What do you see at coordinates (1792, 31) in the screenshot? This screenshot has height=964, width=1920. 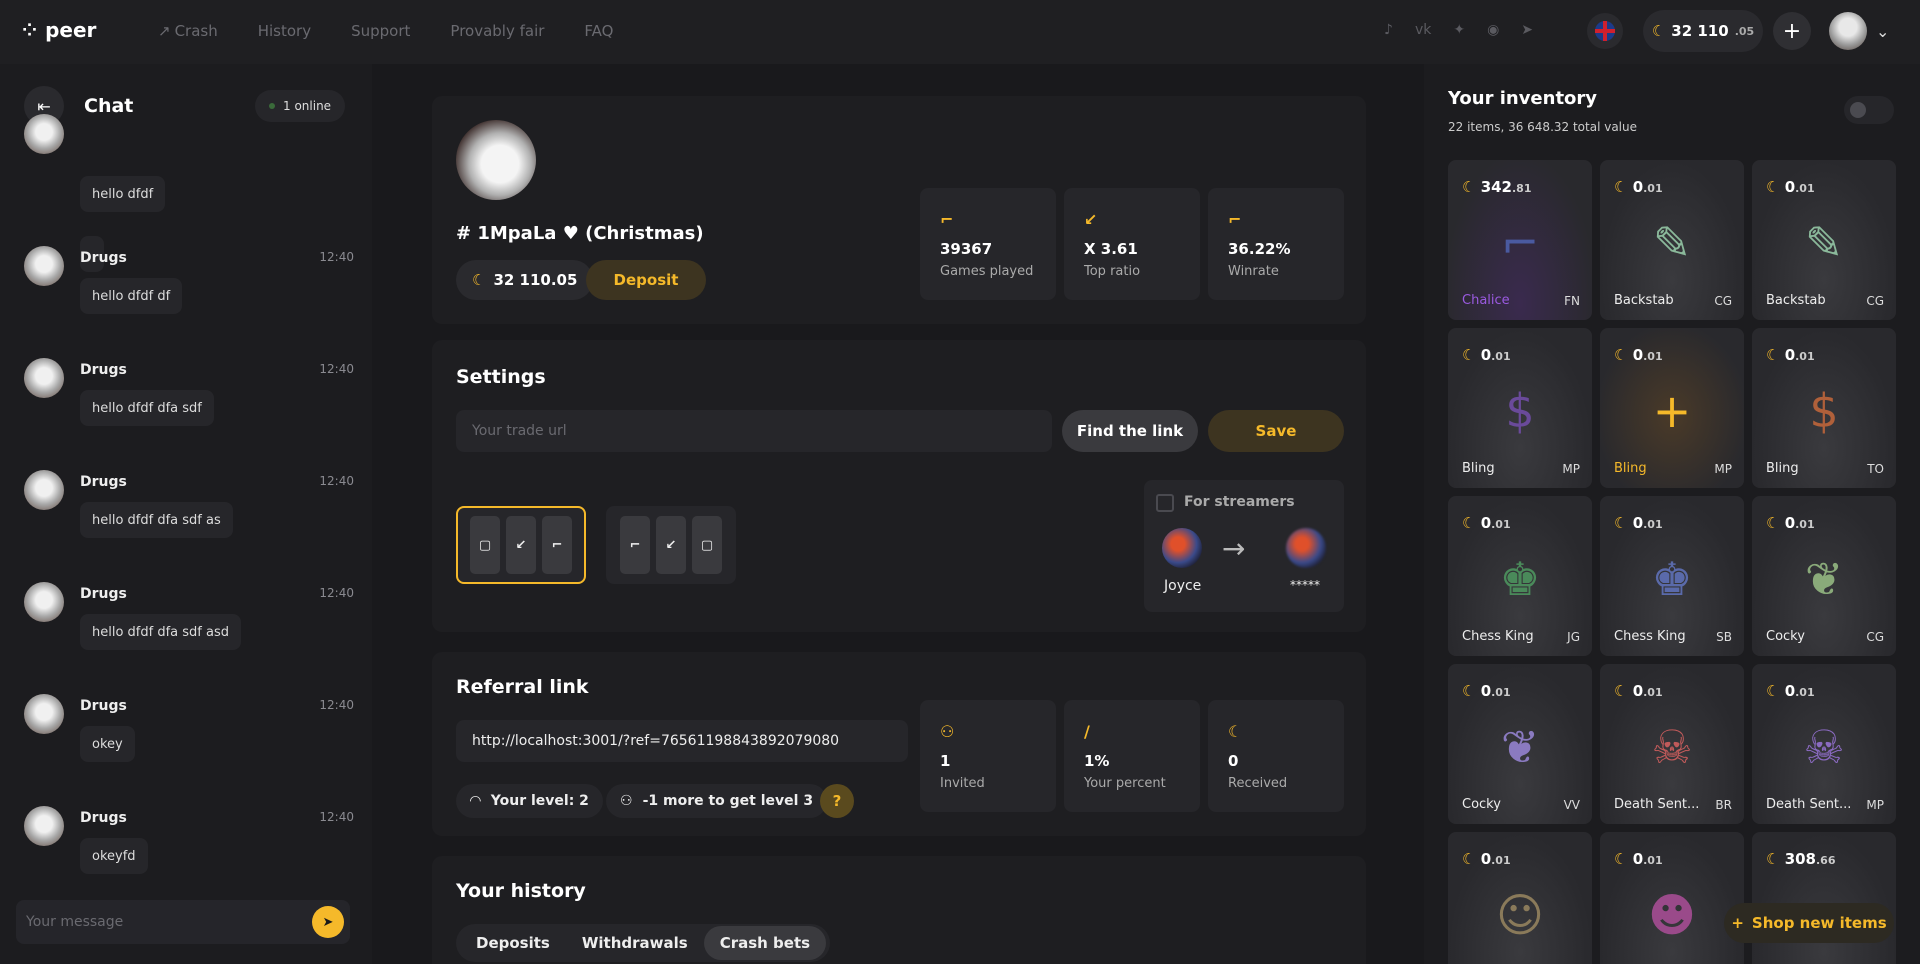 I see `add-funds-button: +` at bounding box center [1792, 31].